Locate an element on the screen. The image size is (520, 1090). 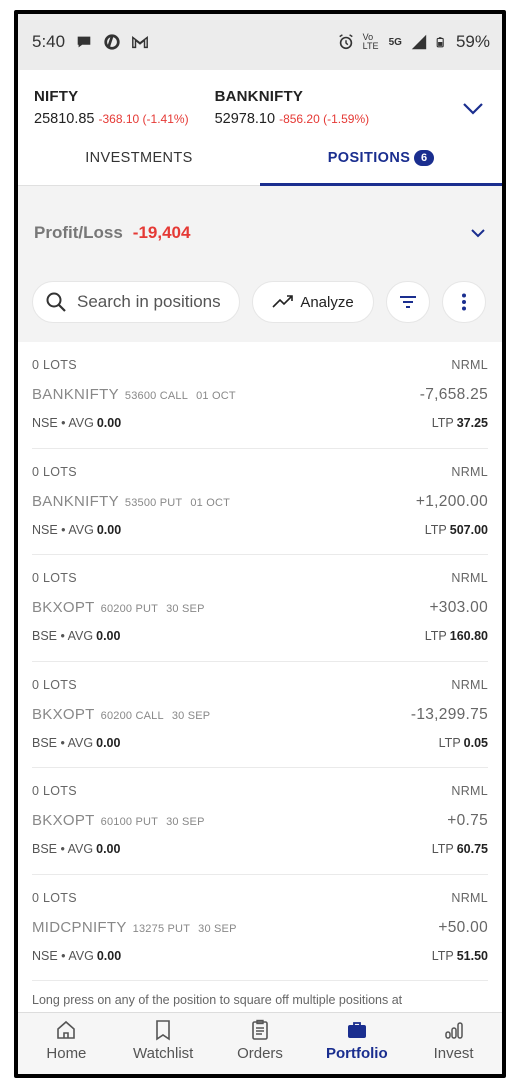
tab-positions: POSITIONS 6 is located at coordinates (381, 164).